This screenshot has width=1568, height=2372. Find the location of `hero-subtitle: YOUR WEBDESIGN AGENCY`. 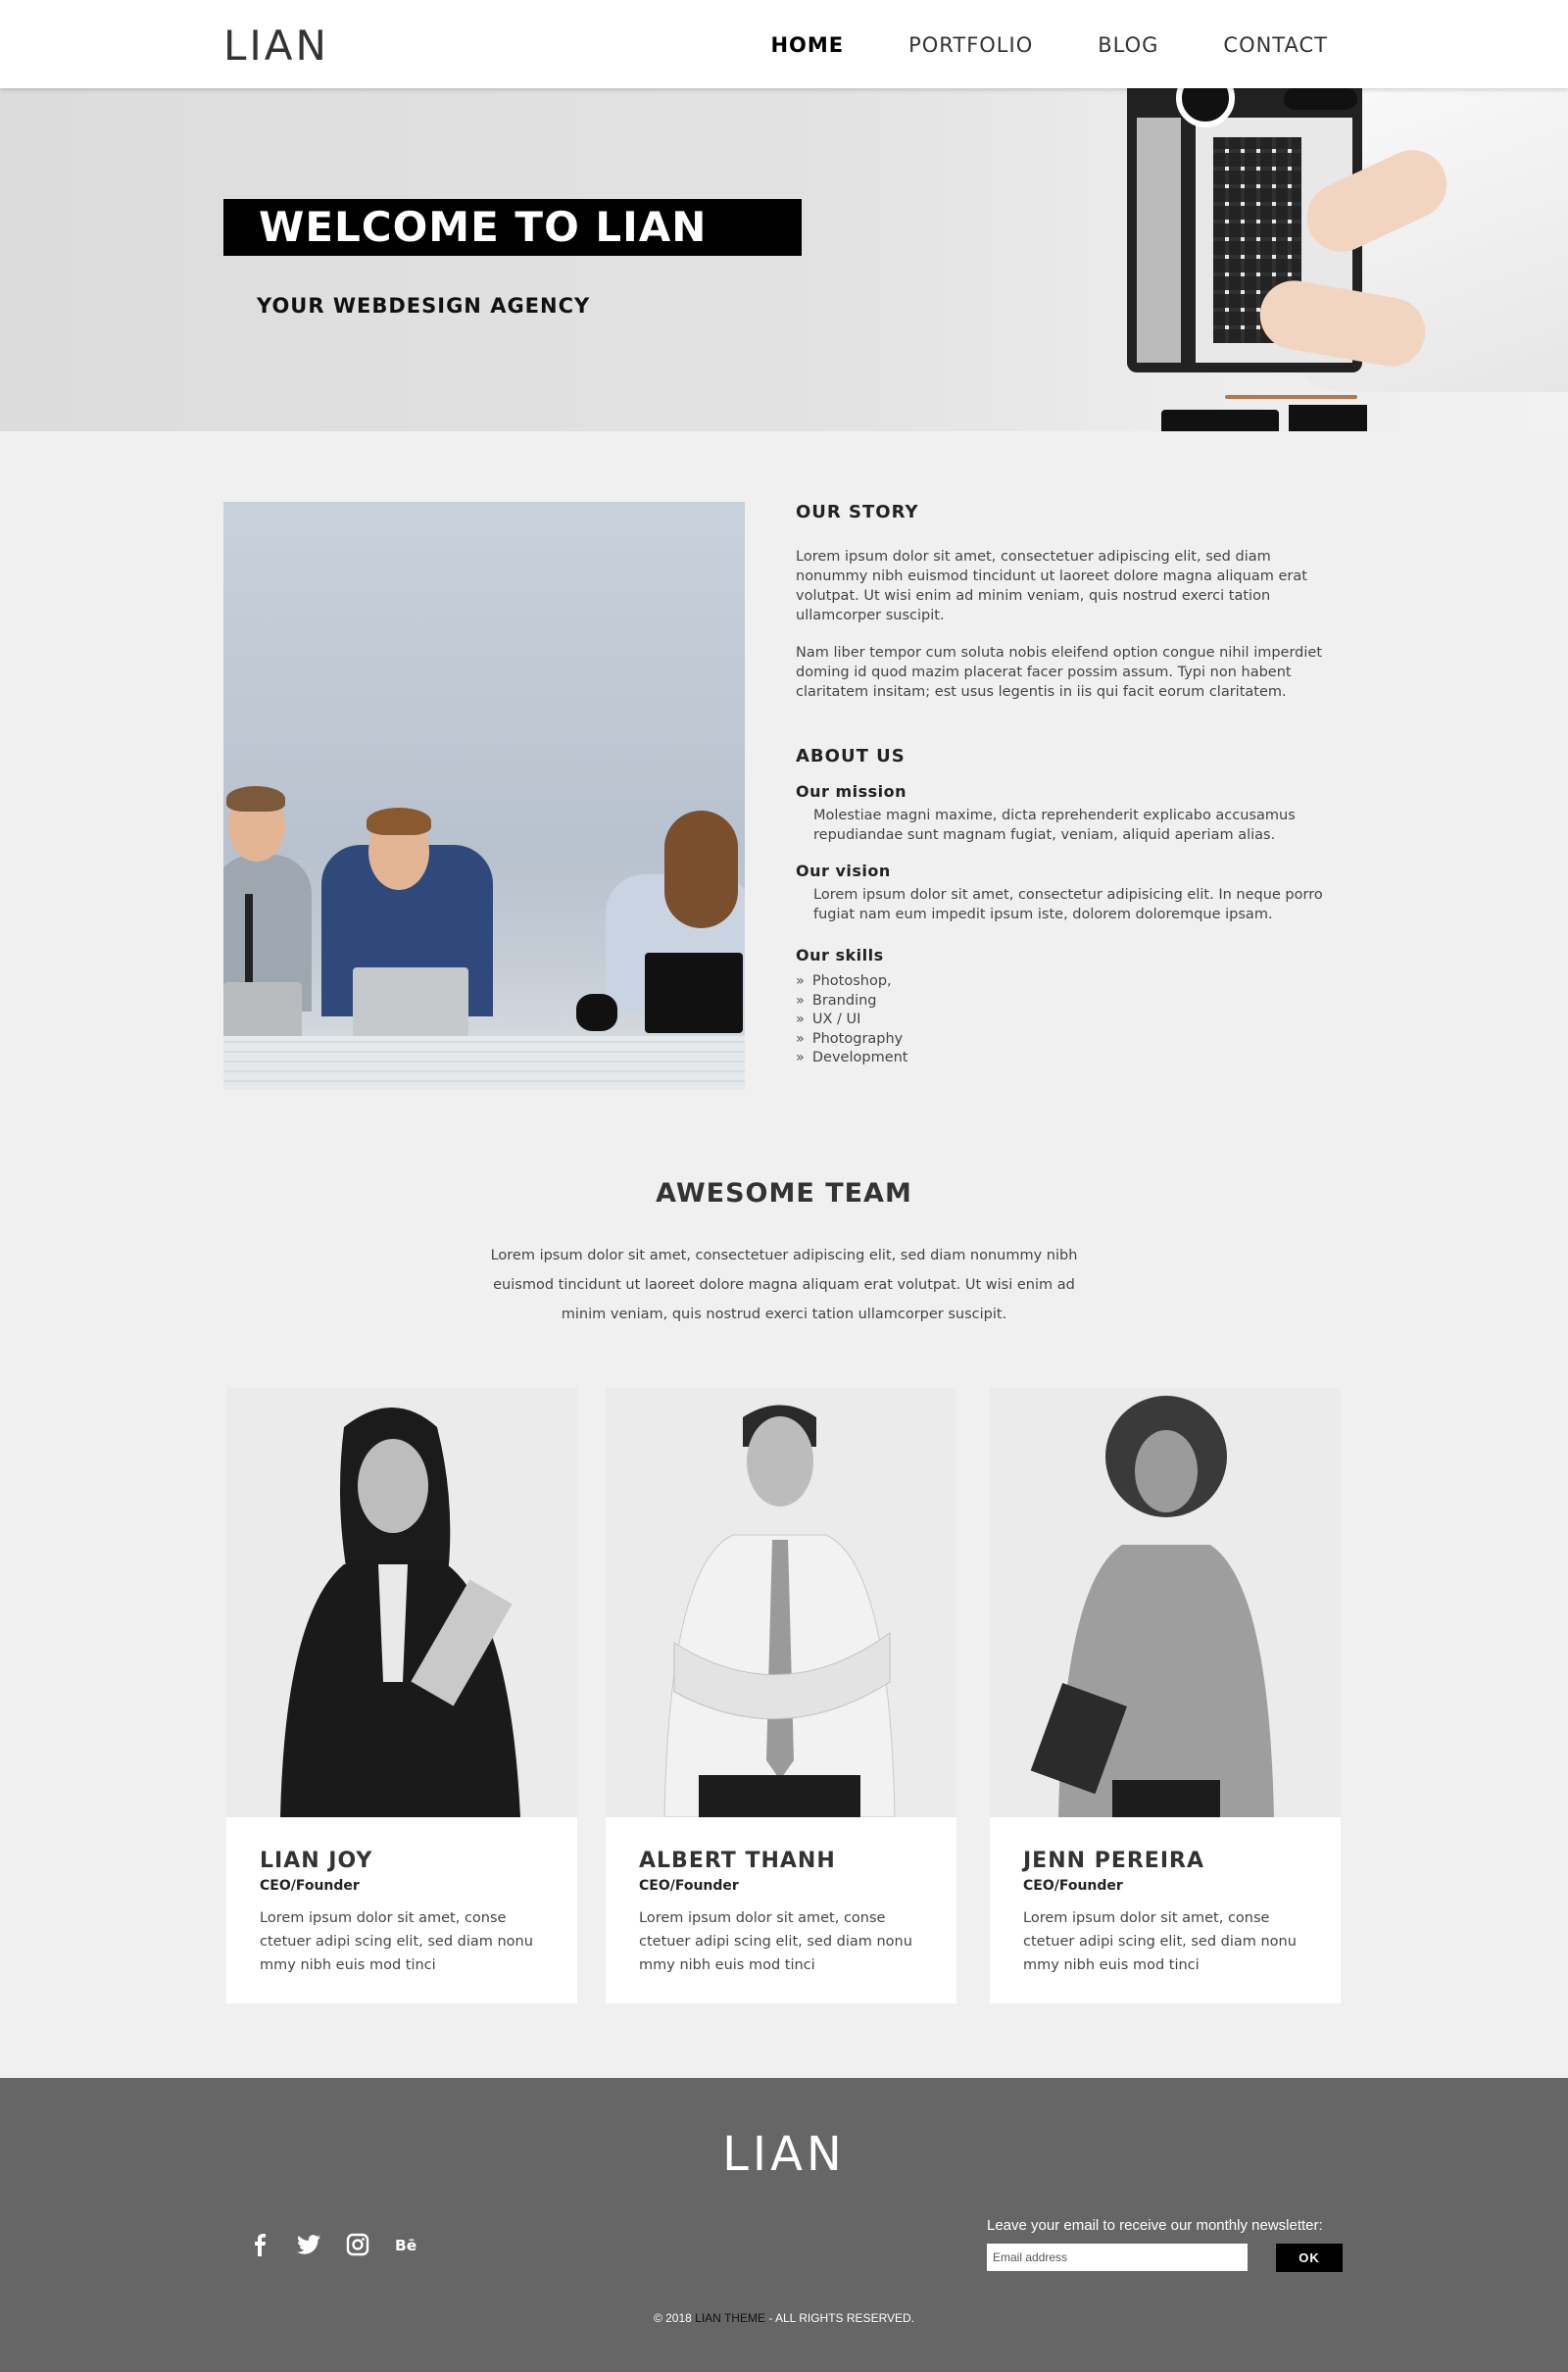

hero-subtitle: YOUR WEBDESIGN AGENCY is located at coordinates (424, 306).